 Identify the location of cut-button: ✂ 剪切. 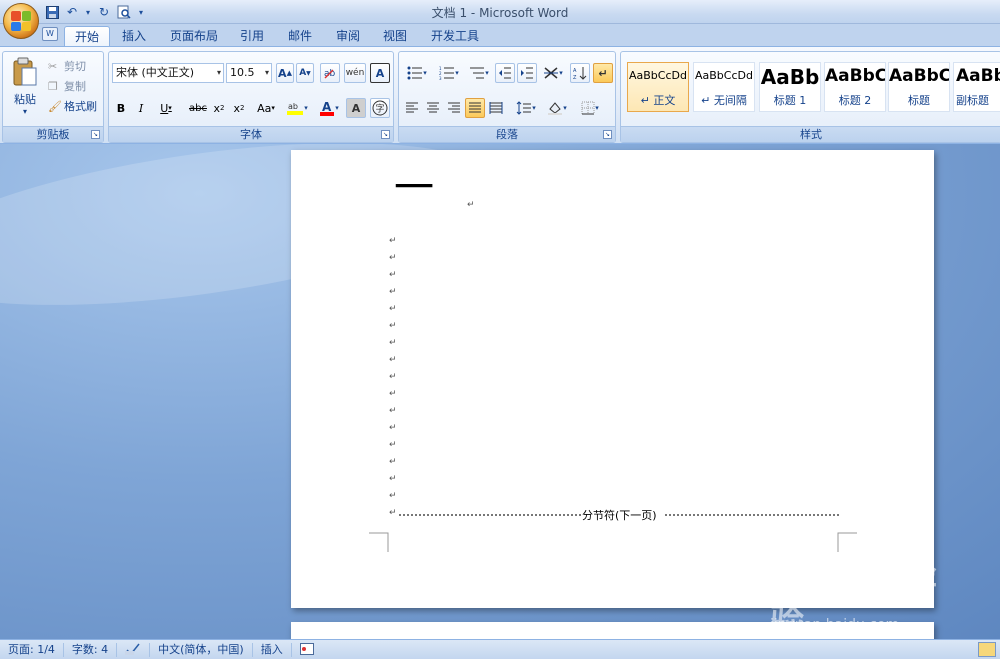
(75, 66).